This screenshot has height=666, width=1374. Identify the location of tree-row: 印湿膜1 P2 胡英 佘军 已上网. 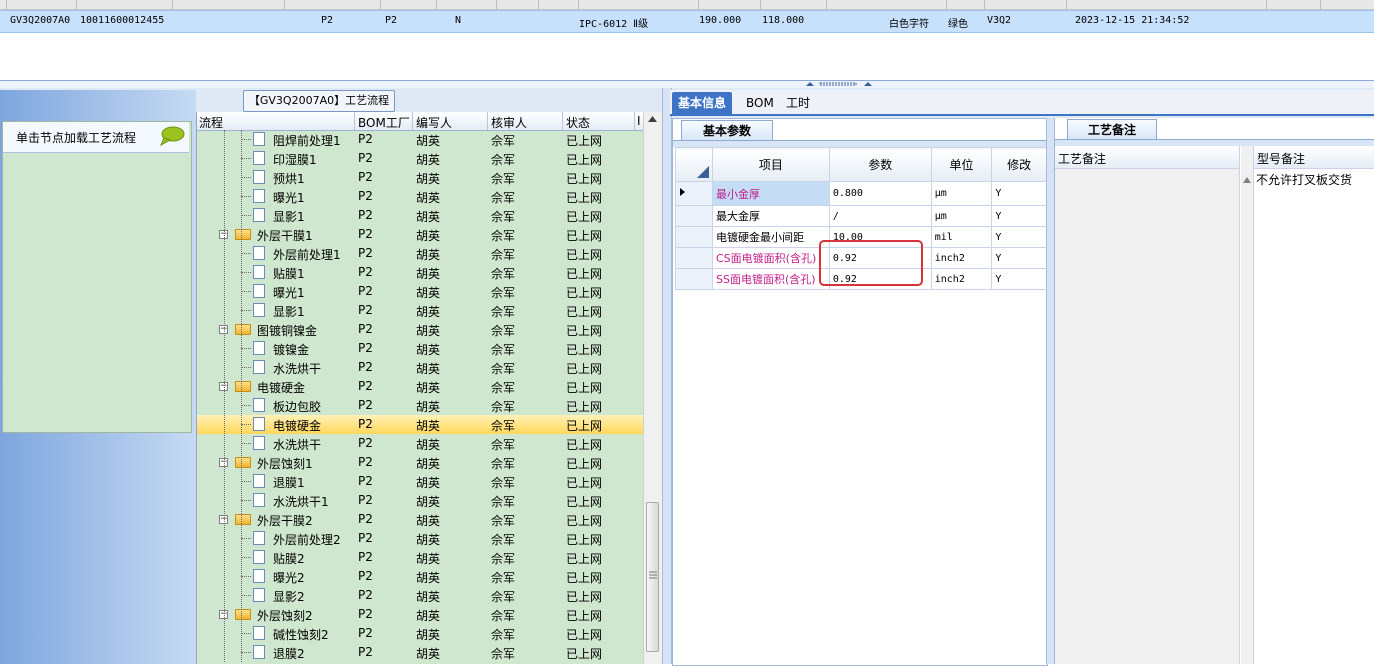
(420, 158).